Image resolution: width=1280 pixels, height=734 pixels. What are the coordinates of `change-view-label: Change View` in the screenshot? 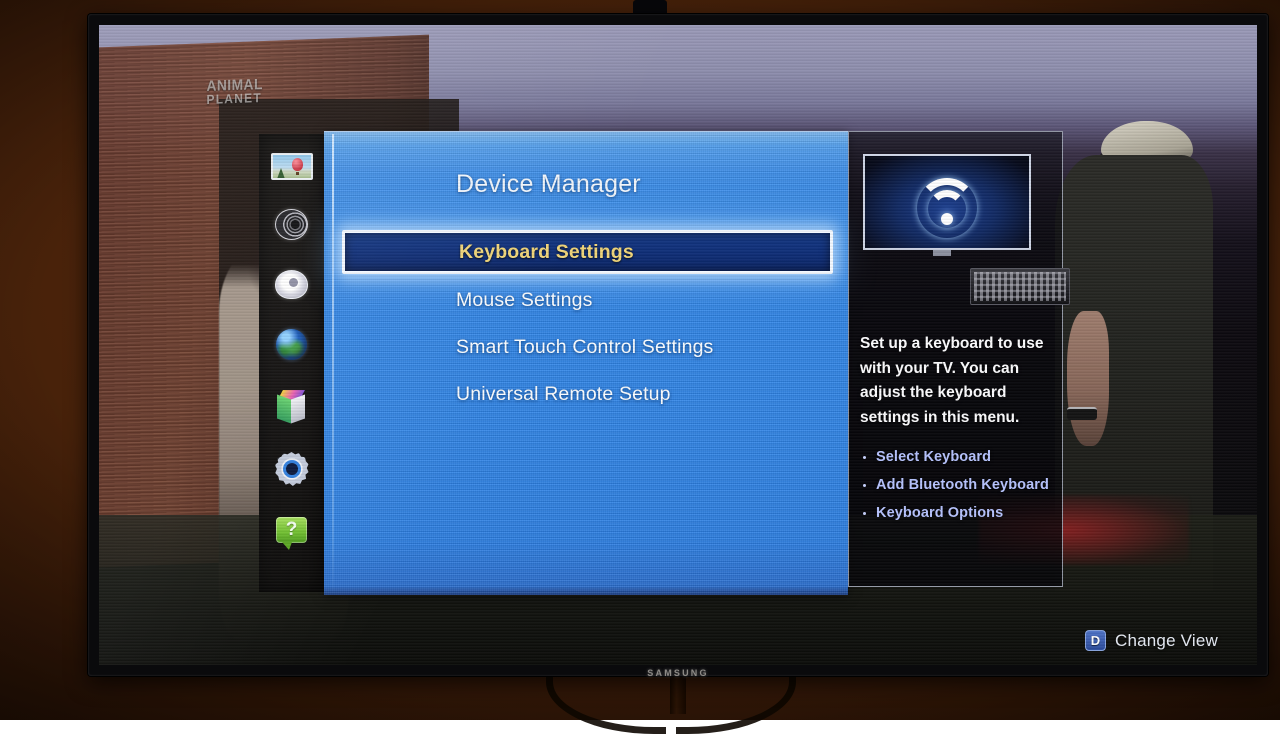 It's located at (1166, 641).